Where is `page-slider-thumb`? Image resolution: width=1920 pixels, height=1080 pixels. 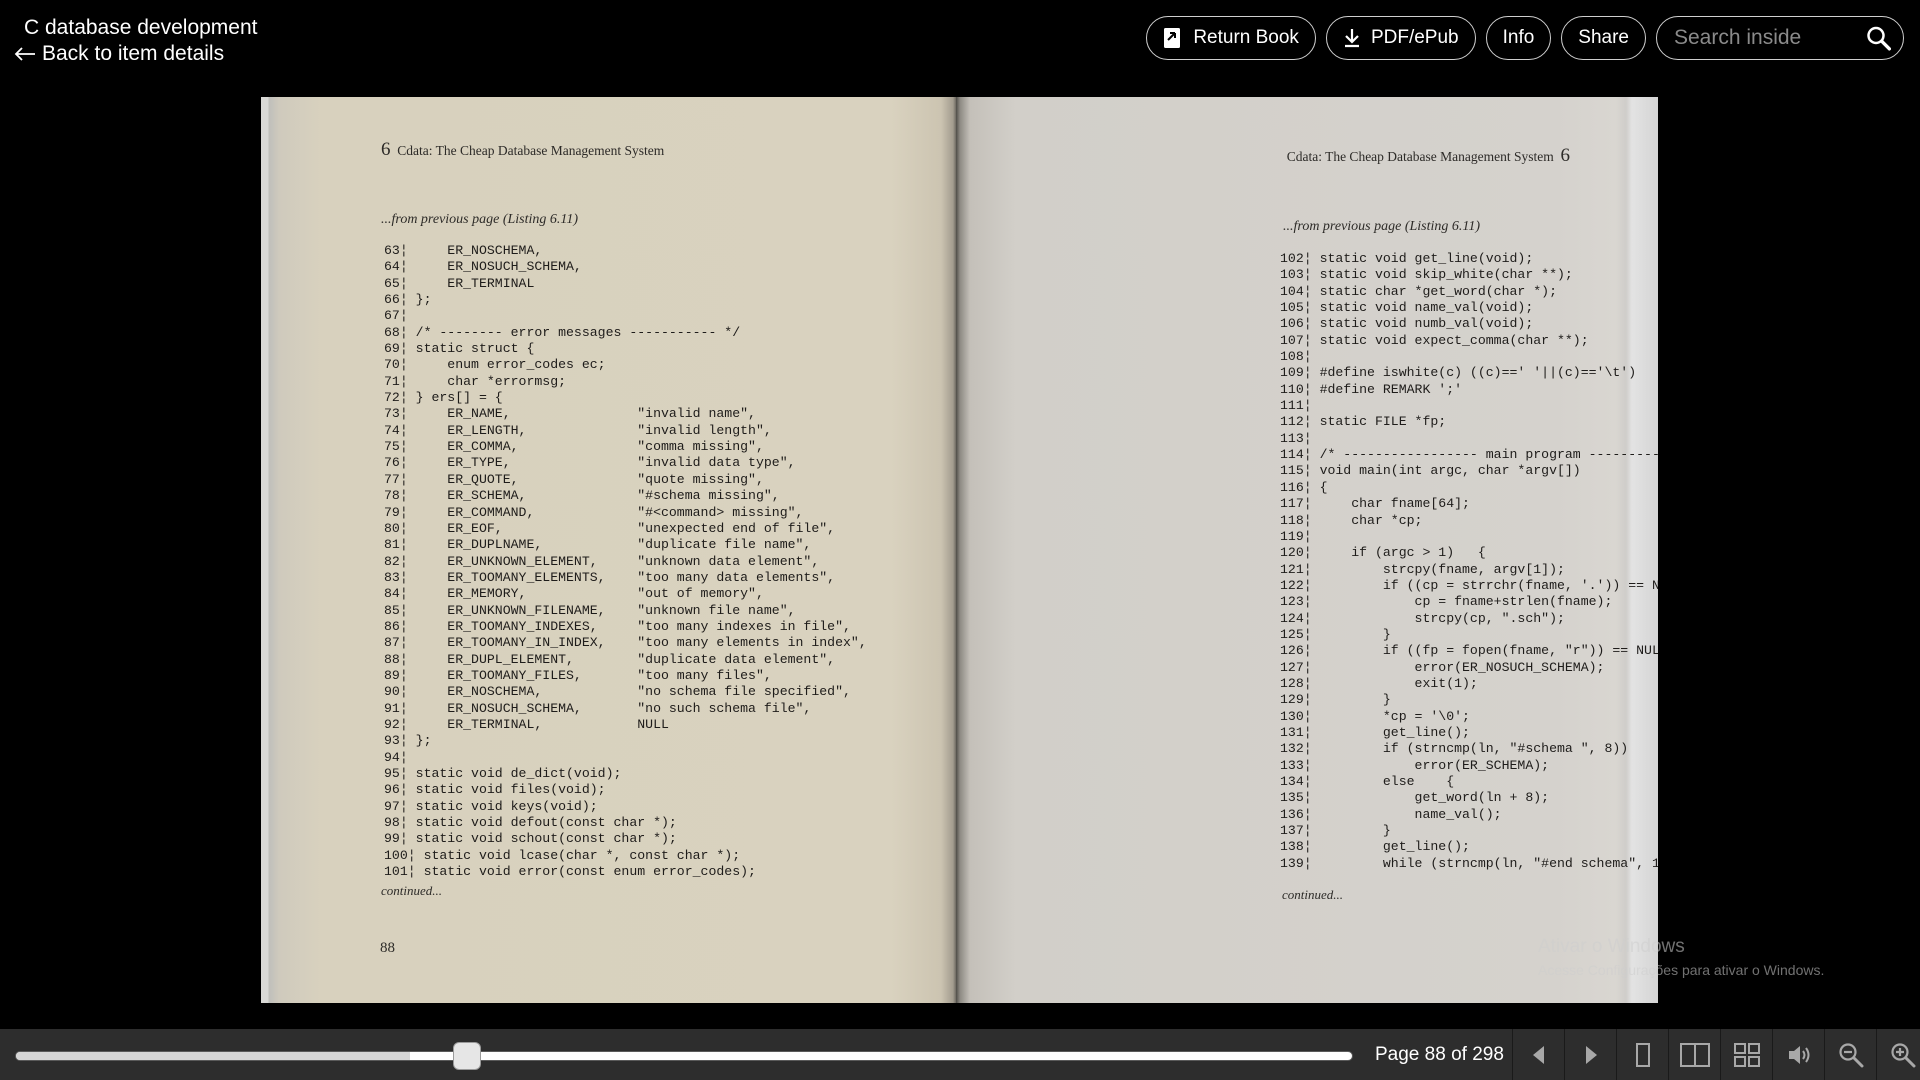 page-slider-thumb is located at coordinates (467, 1056).